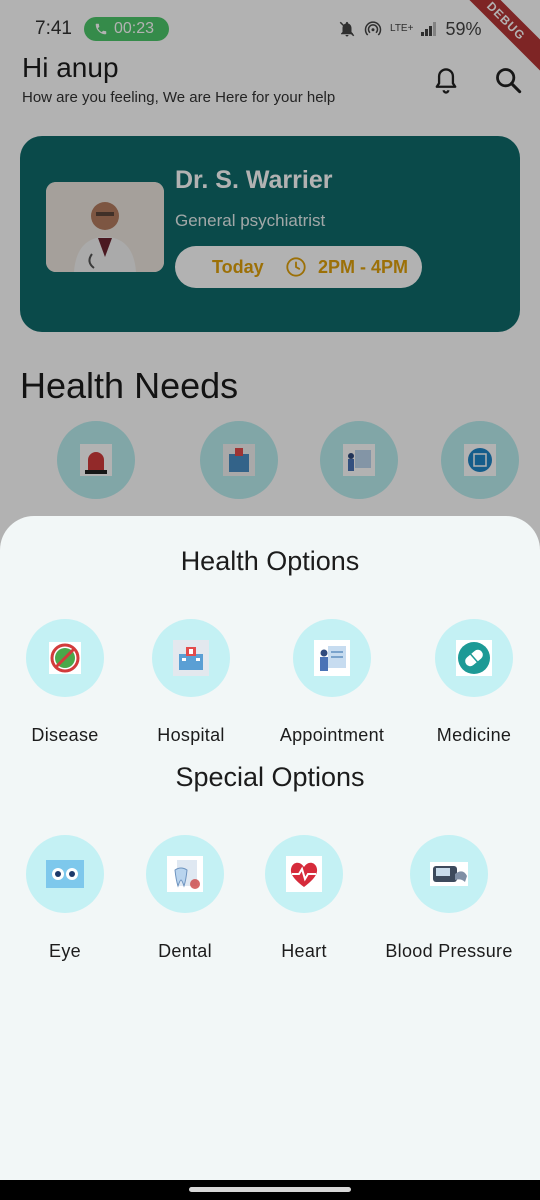 The image size is (540, 1200). I want to click on option-label: Blood Pressure, so click(449, 951).